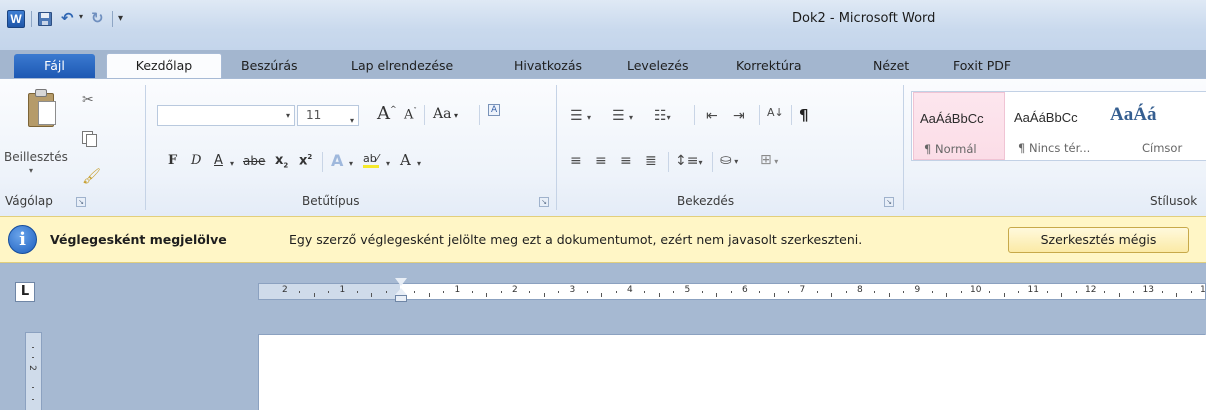 The height and width of the screenshot is (410, 1206). Describe the element at coordinates (305, 160) in the screenshot. I see `superscript-button: x2` at that location.